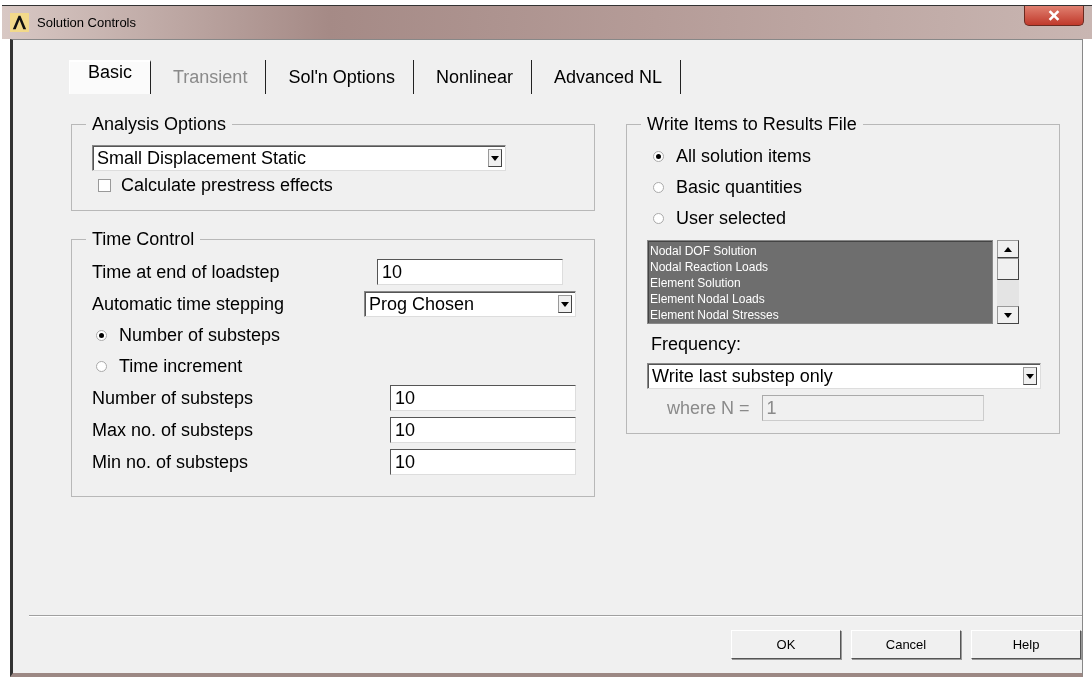 This screenshot has width=1092, height=686. I want to click on list-item: Element Solution, so click(820, 283).